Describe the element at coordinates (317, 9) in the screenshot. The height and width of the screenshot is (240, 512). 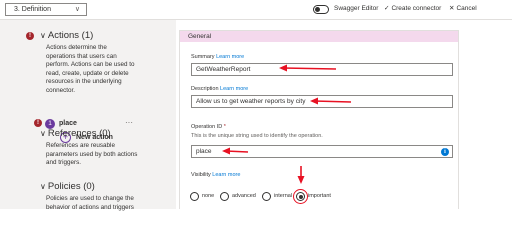
I see `toggle-knob` at that location.